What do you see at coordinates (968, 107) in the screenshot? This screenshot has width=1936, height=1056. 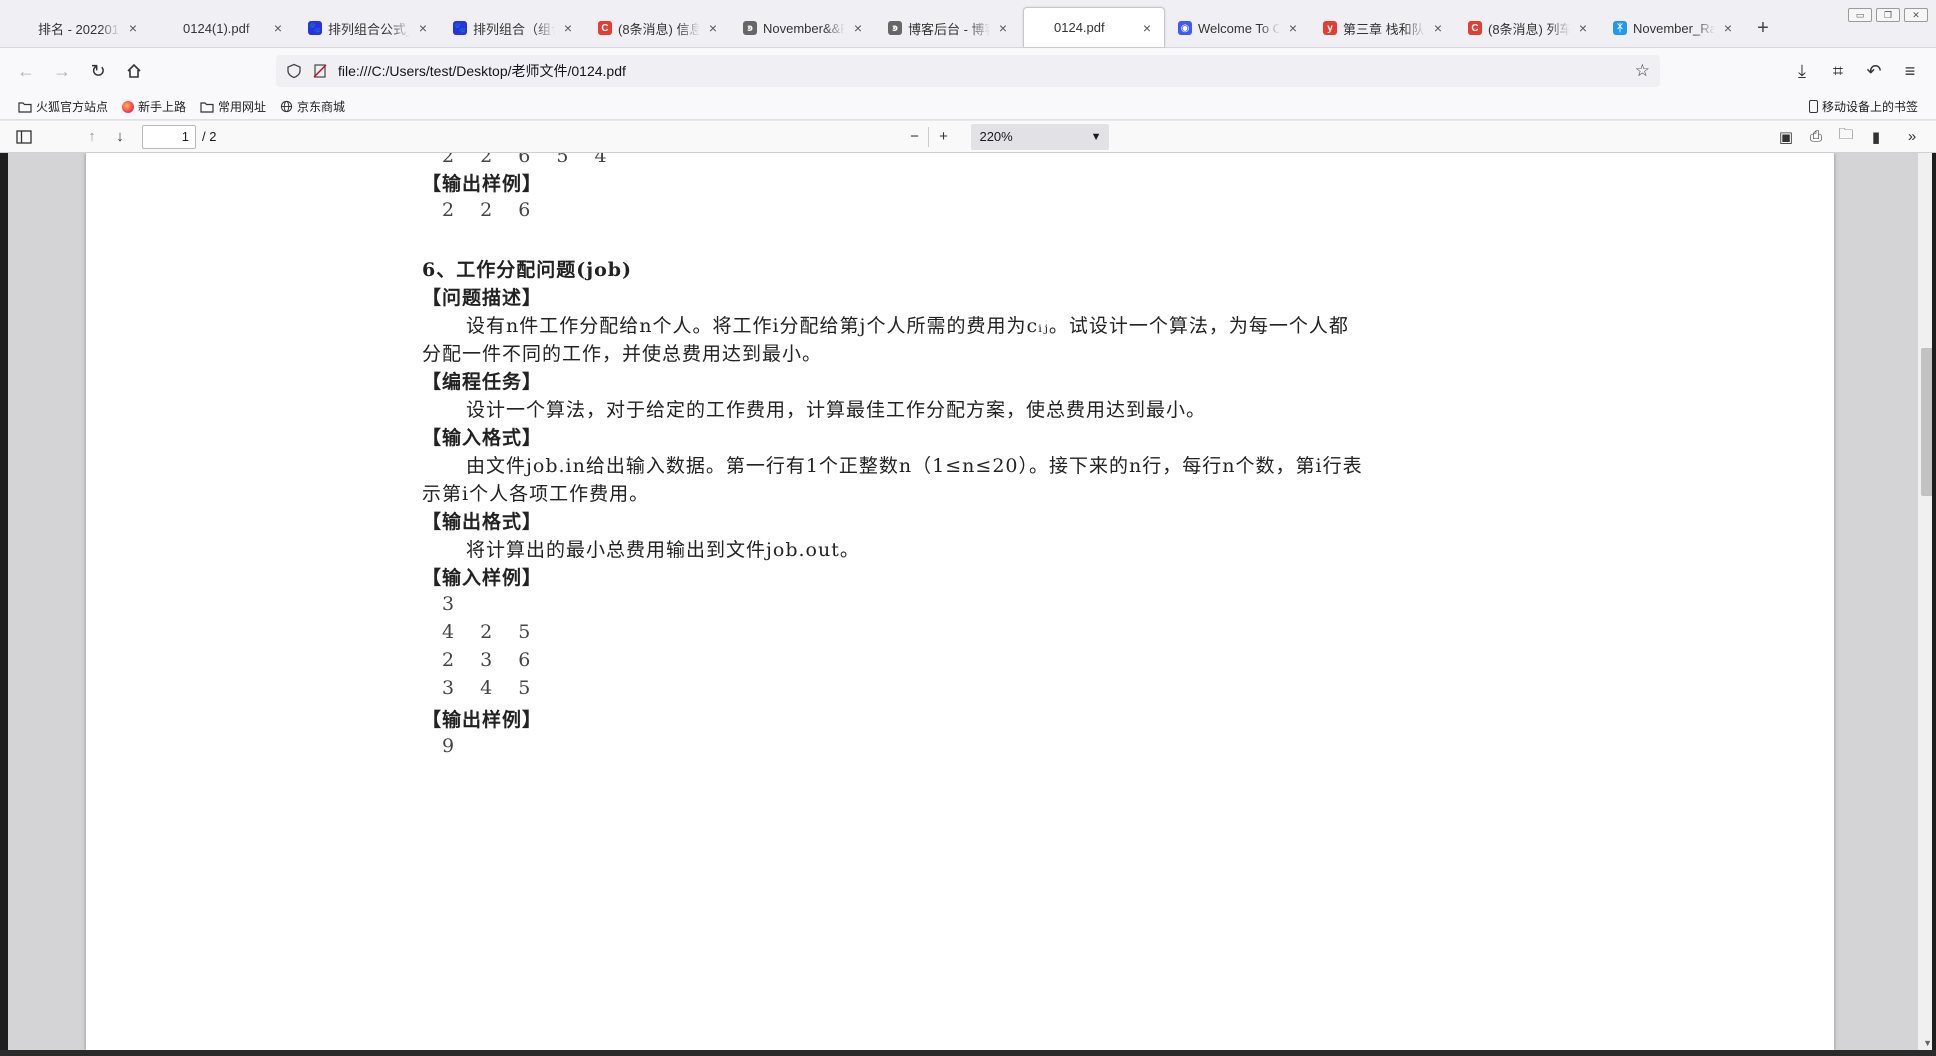 I see `bookmarks-toolbar: 火狐官方站点 新手上路 常用网址 京东商城 移动设备上的书签` at bounding box center [968, 107].